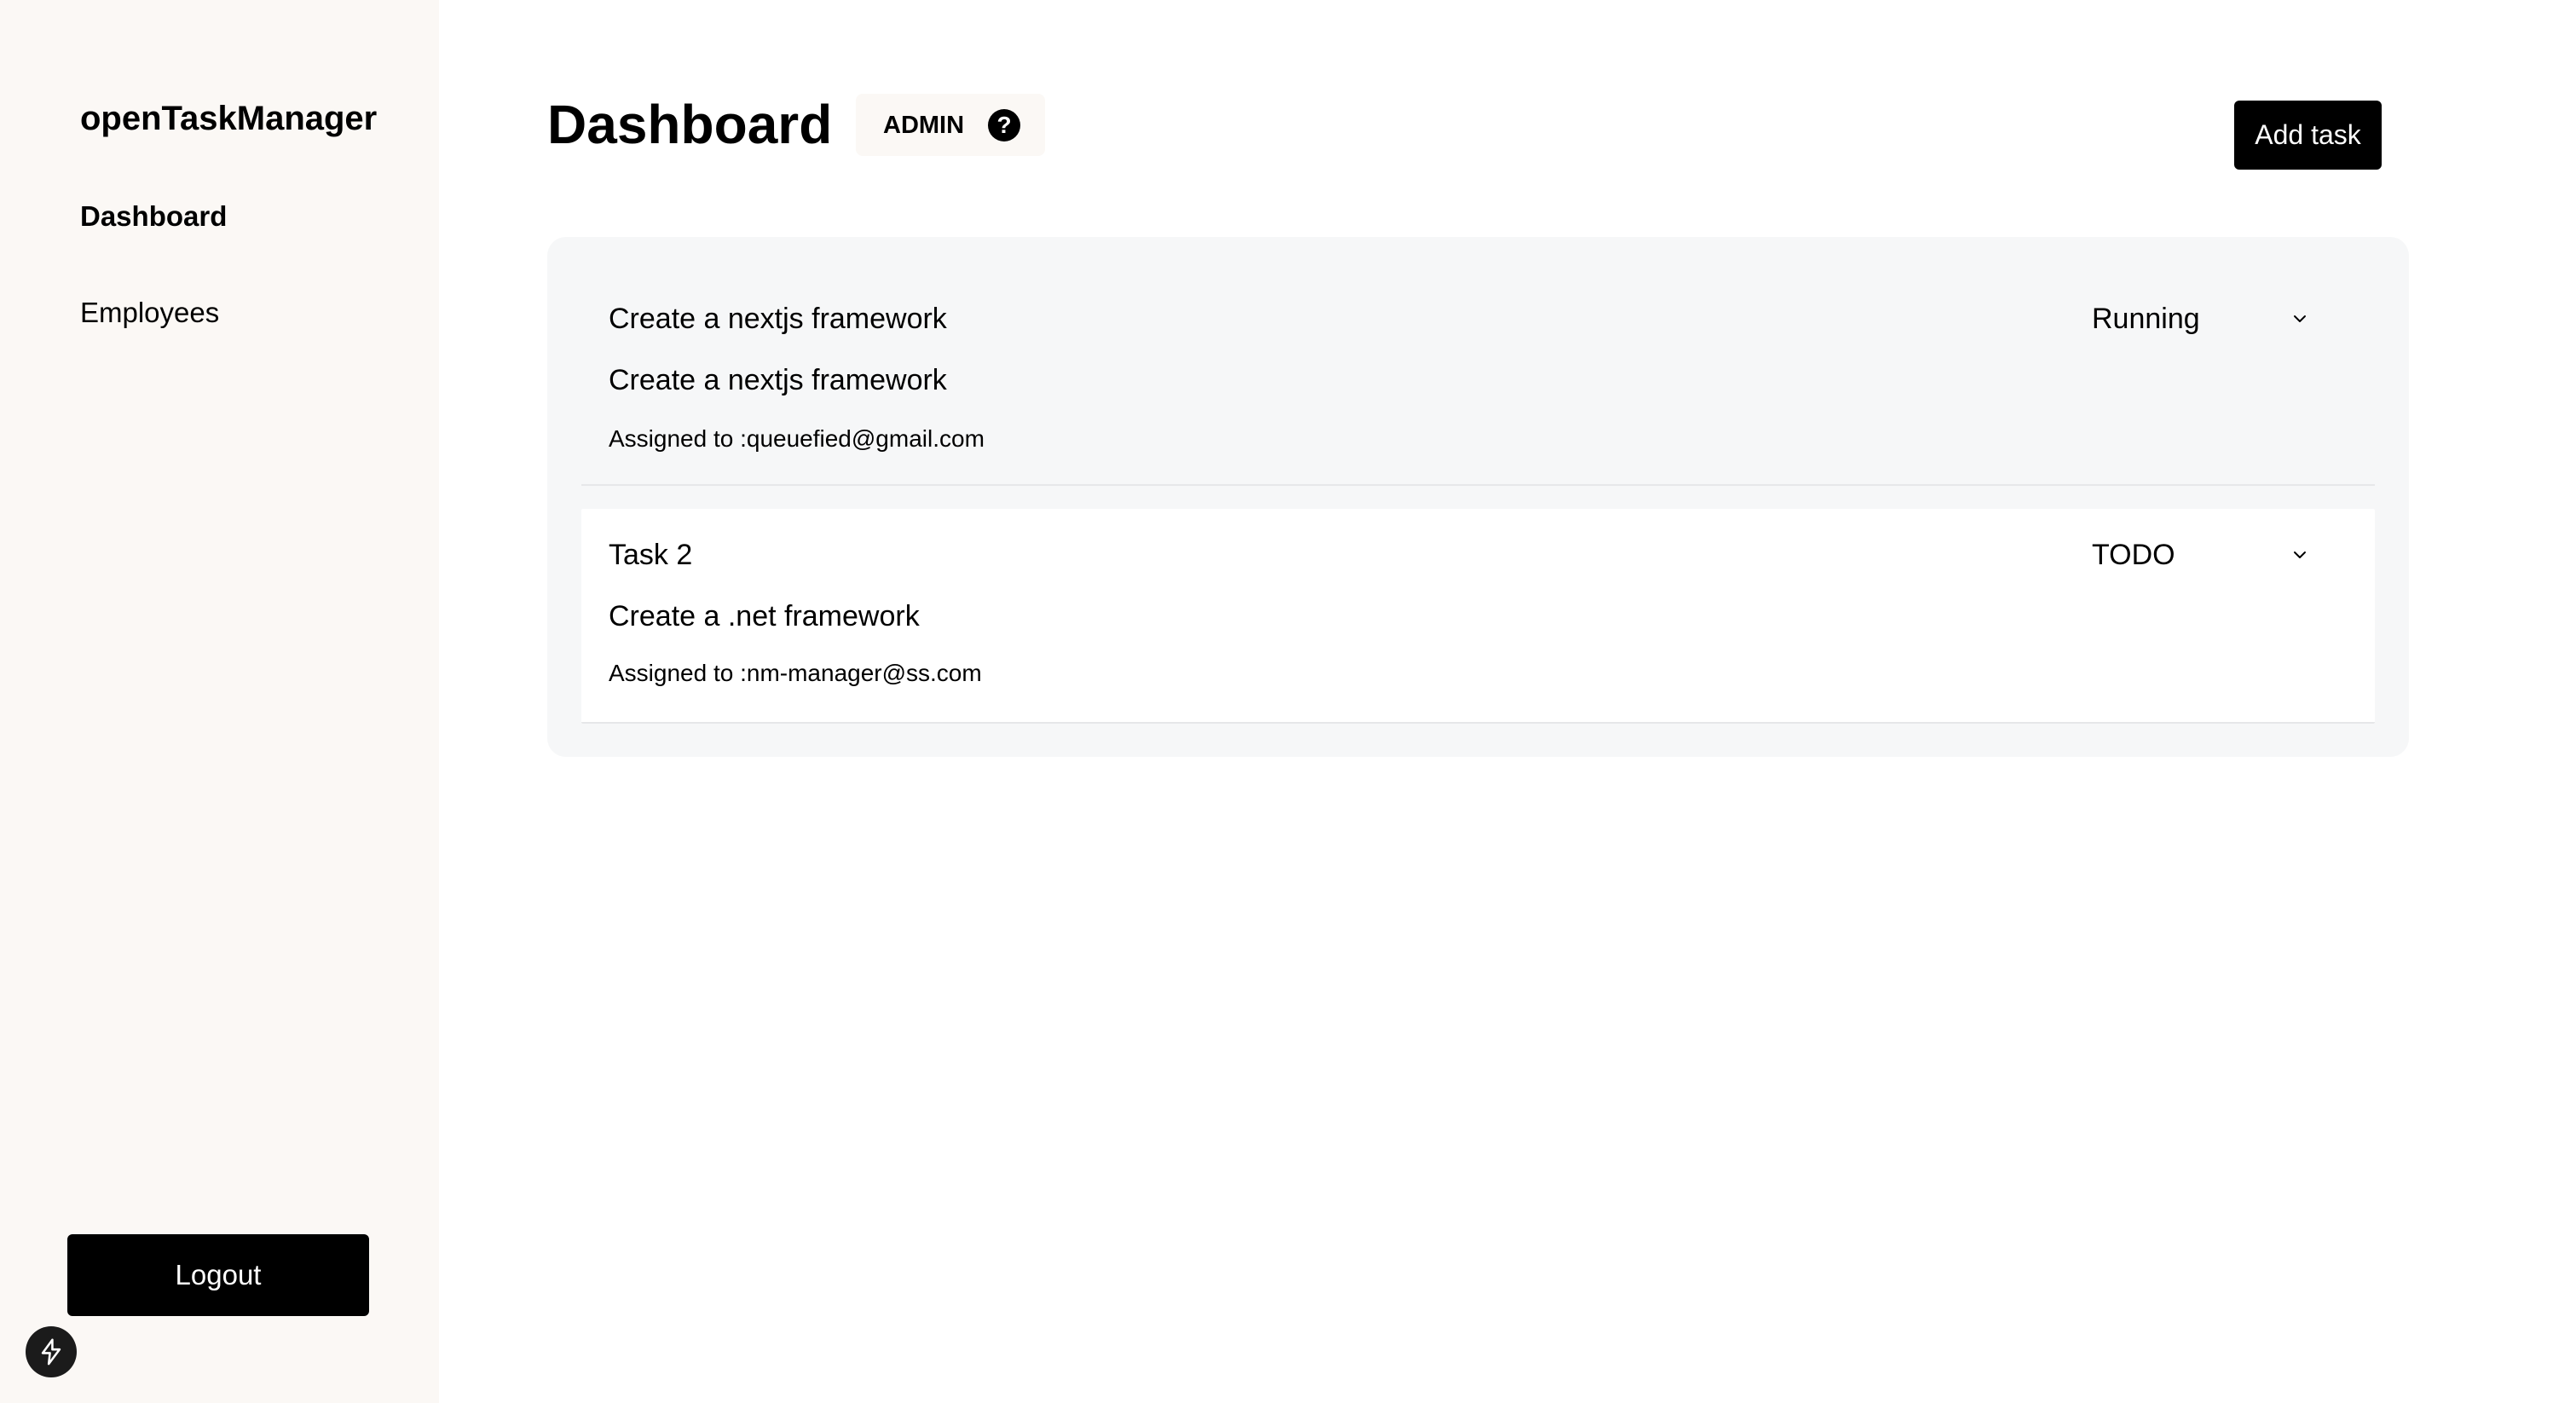 This screenshot has width=2576, height=1403. Describe the element at coordinates (795, 673) in the screenshot. I see `task-assignee: Assigned to :nm-manager@ss.com` at that location.